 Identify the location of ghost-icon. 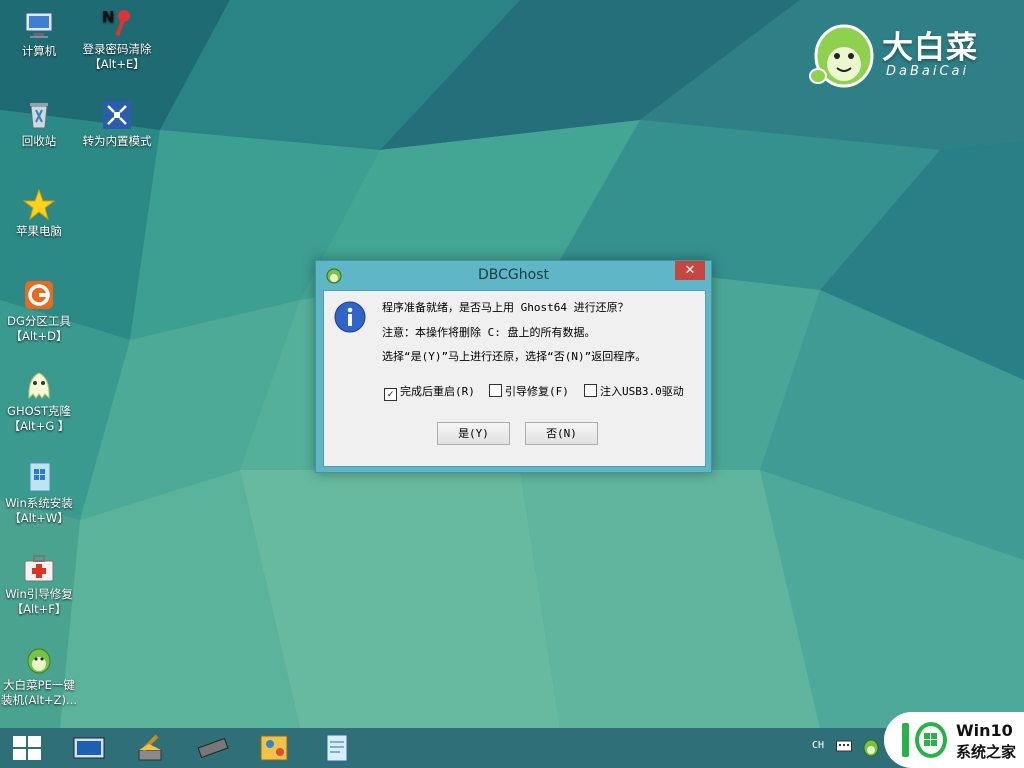
(39, 386).